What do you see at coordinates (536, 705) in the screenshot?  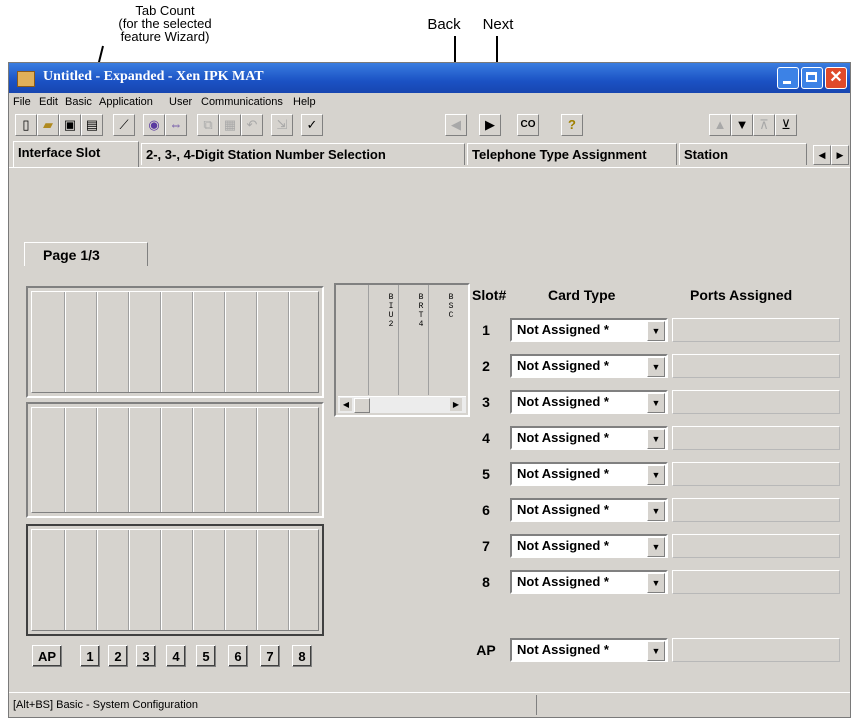 I see `status-divider` at bounding box center [536, 705].